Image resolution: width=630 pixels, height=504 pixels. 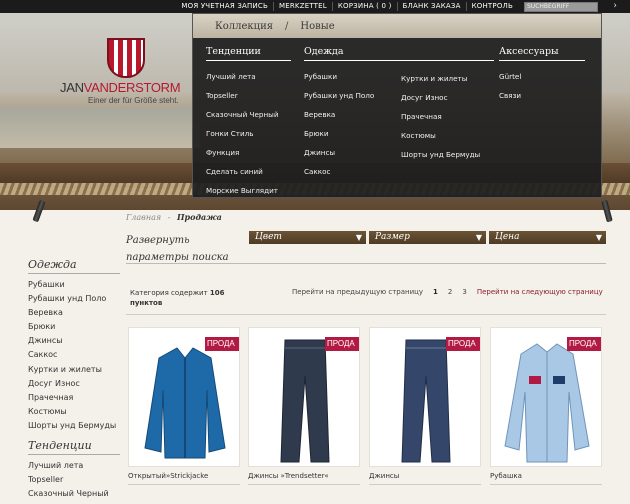 I want to click on menu-heading-trends: Тенденции, so click(x=248, y=53).